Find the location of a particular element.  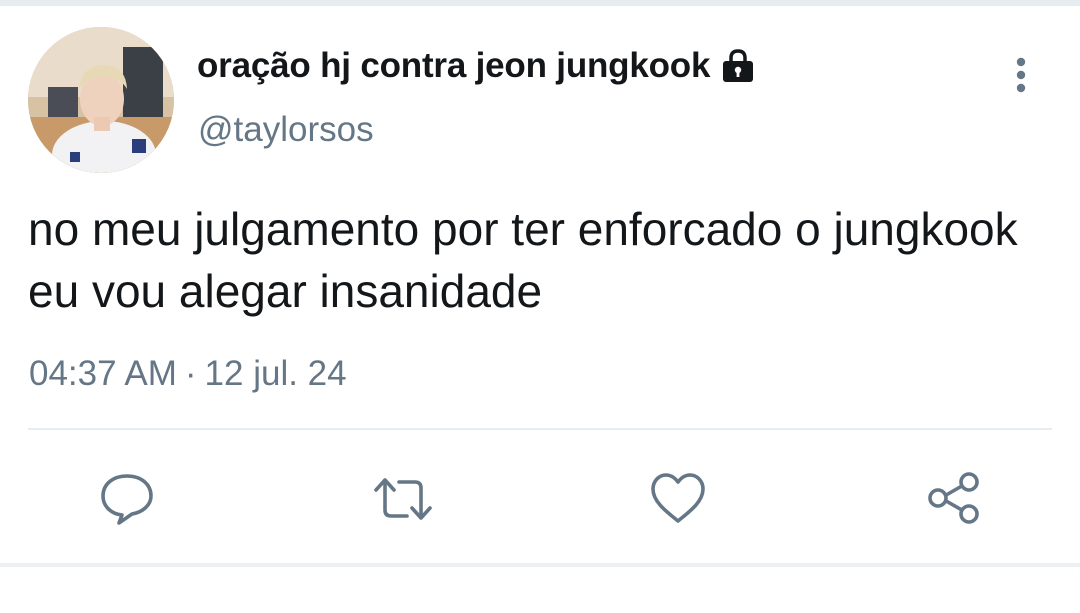

like-button is located at coordinates (678, 499).